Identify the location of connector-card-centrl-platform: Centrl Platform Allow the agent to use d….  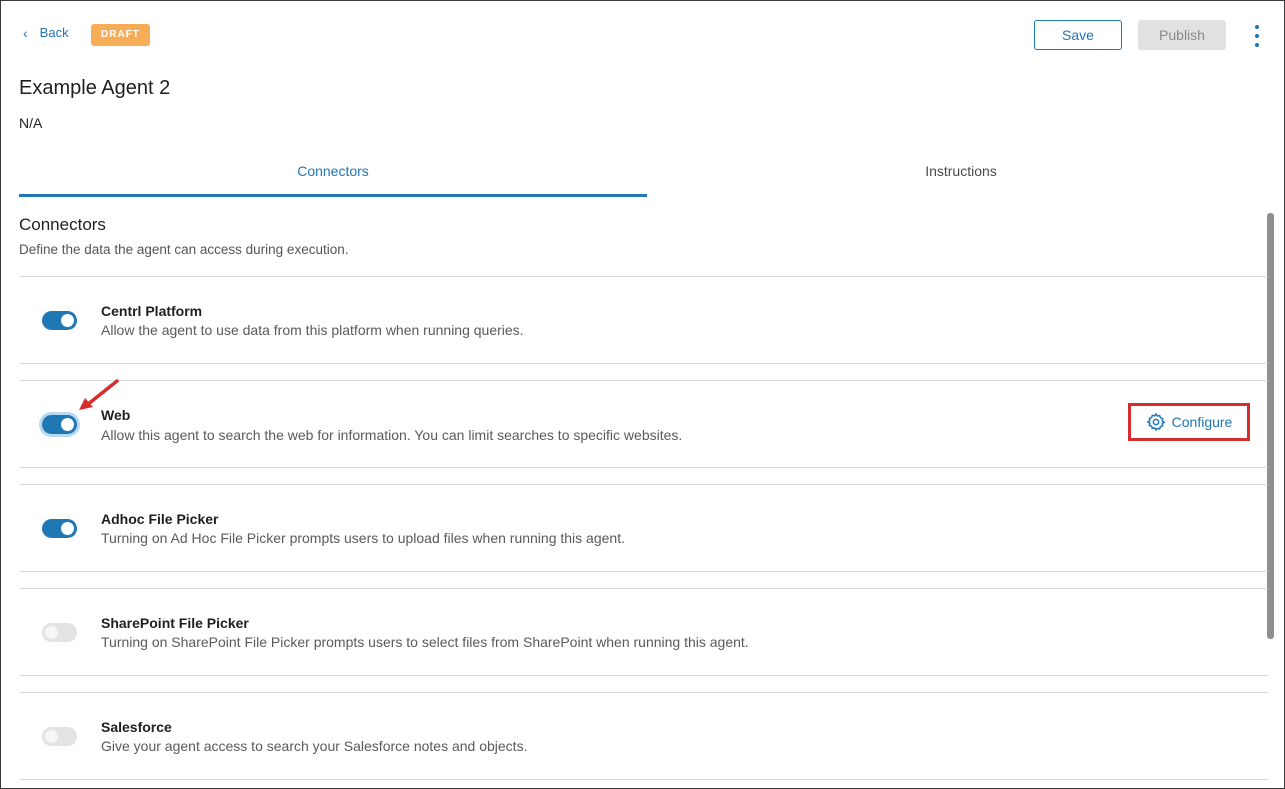
(643, 320).